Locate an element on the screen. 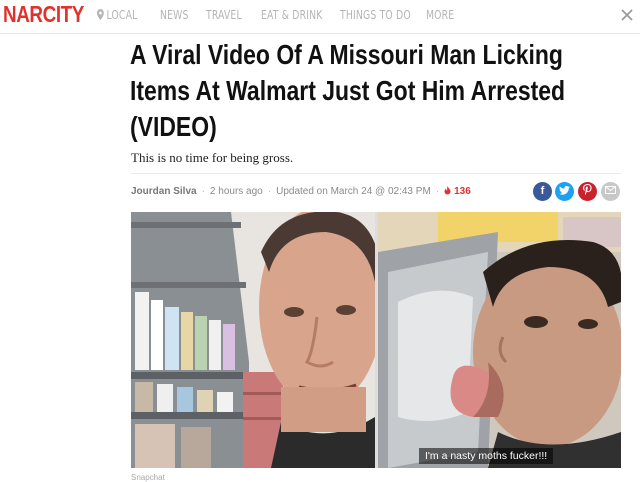  twitter-share-button is located at coordinates (564, 191).